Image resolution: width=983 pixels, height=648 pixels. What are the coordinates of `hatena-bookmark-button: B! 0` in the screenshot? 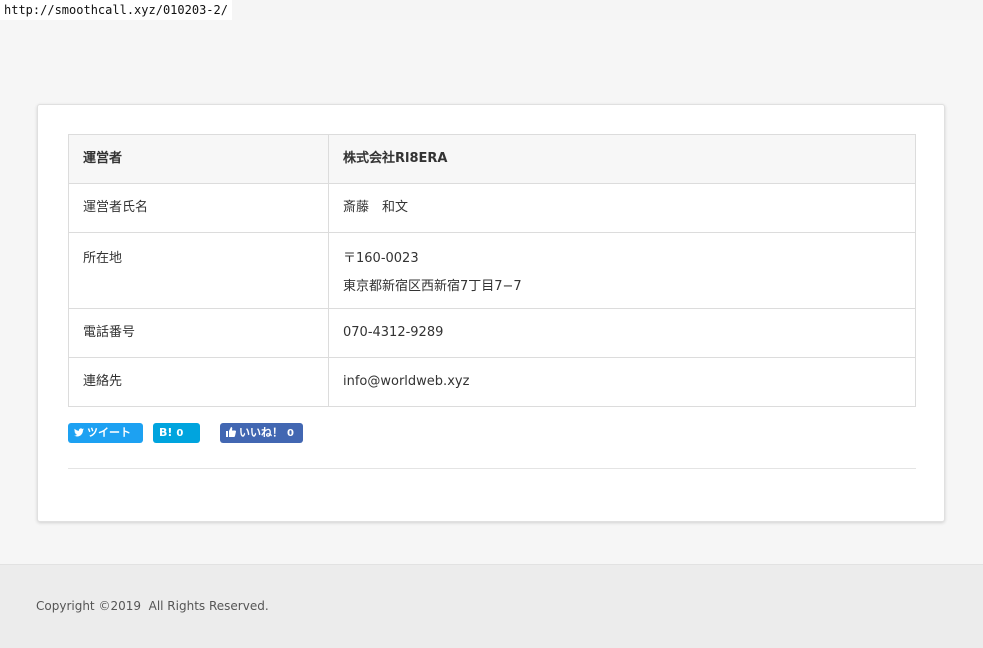 It's located at (176, 433).